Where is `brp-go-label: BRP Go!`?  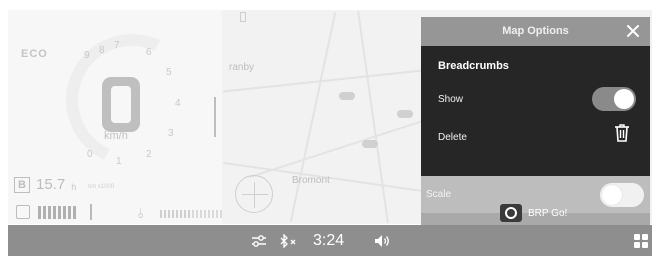 brp-go-label: BRP Go! is located at coordinates (548, 213).